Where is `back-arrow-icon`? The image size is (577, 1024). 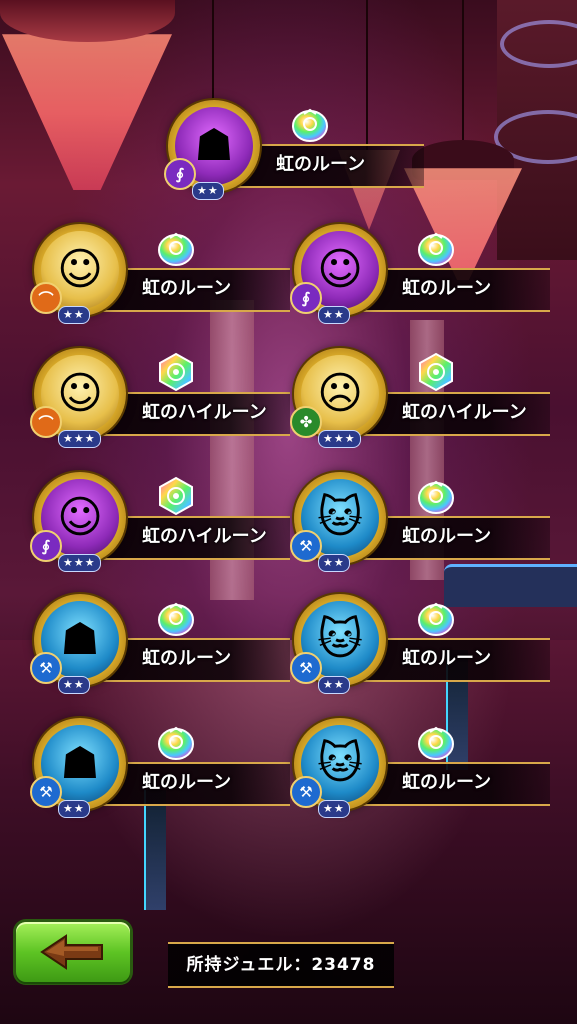
back-arrow-icon is located at coordinates (71, 952).